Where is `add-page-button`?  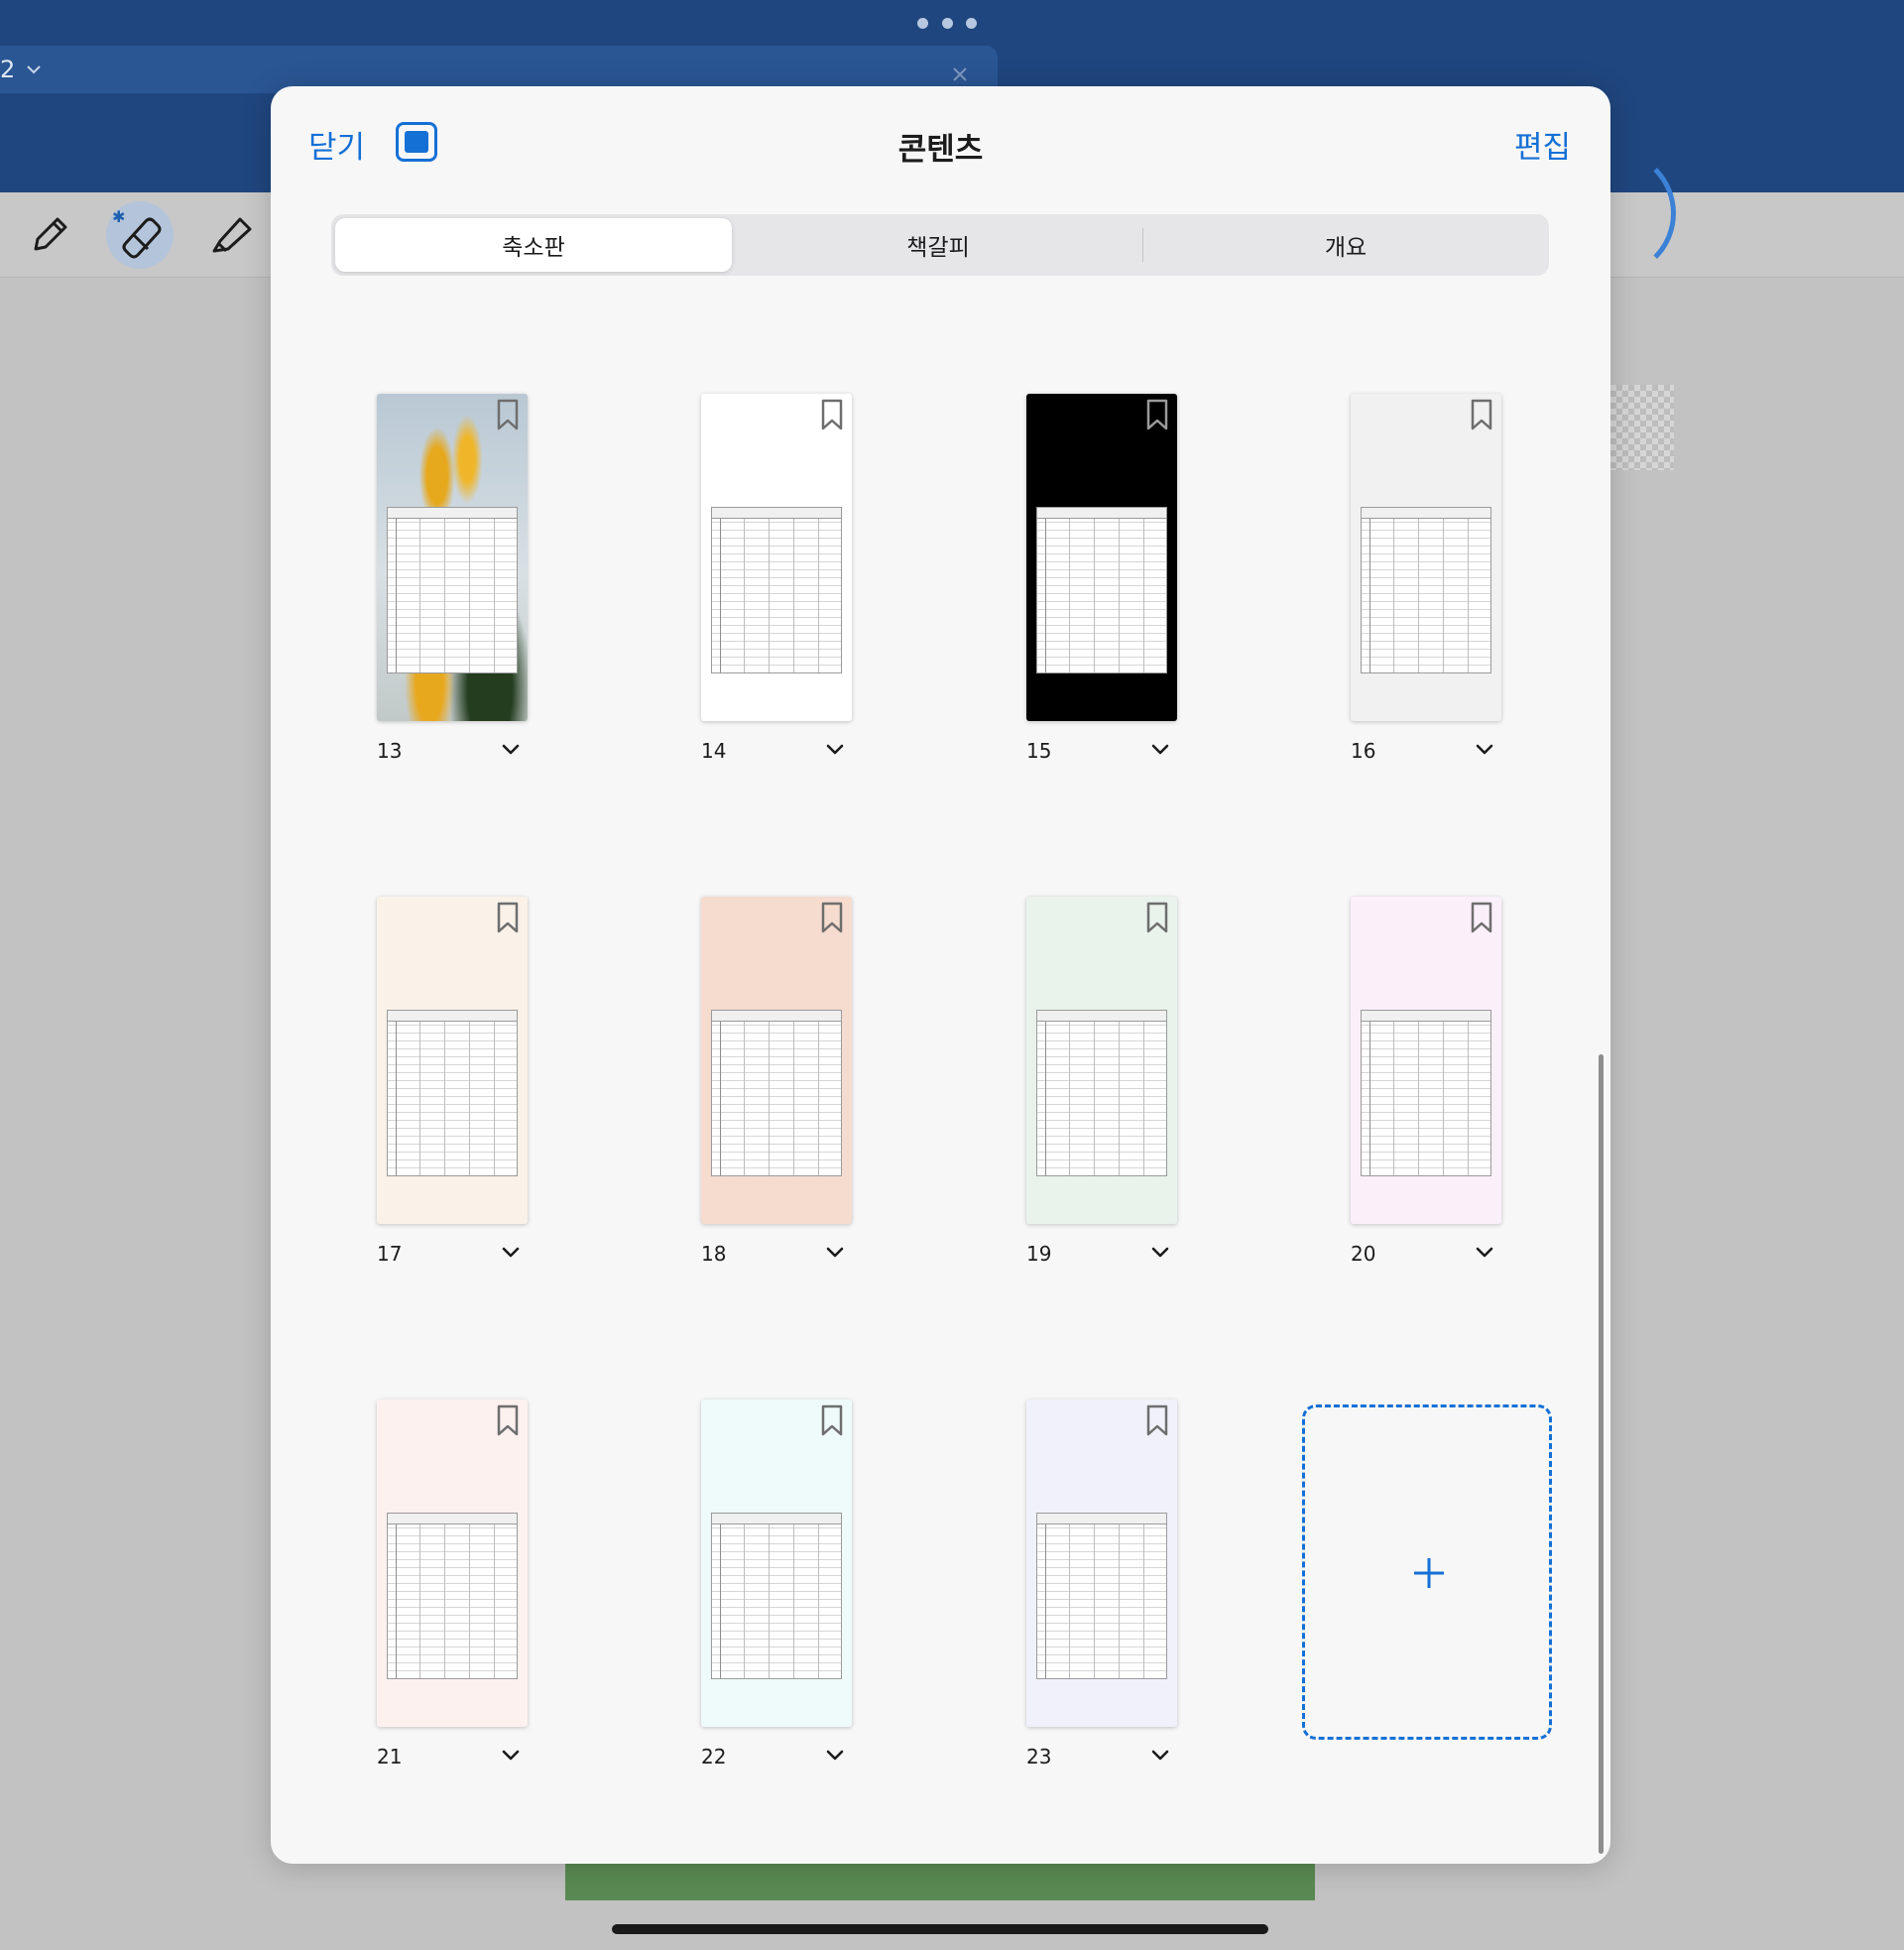 add-page-button is located at coordinates (1427, 1572).